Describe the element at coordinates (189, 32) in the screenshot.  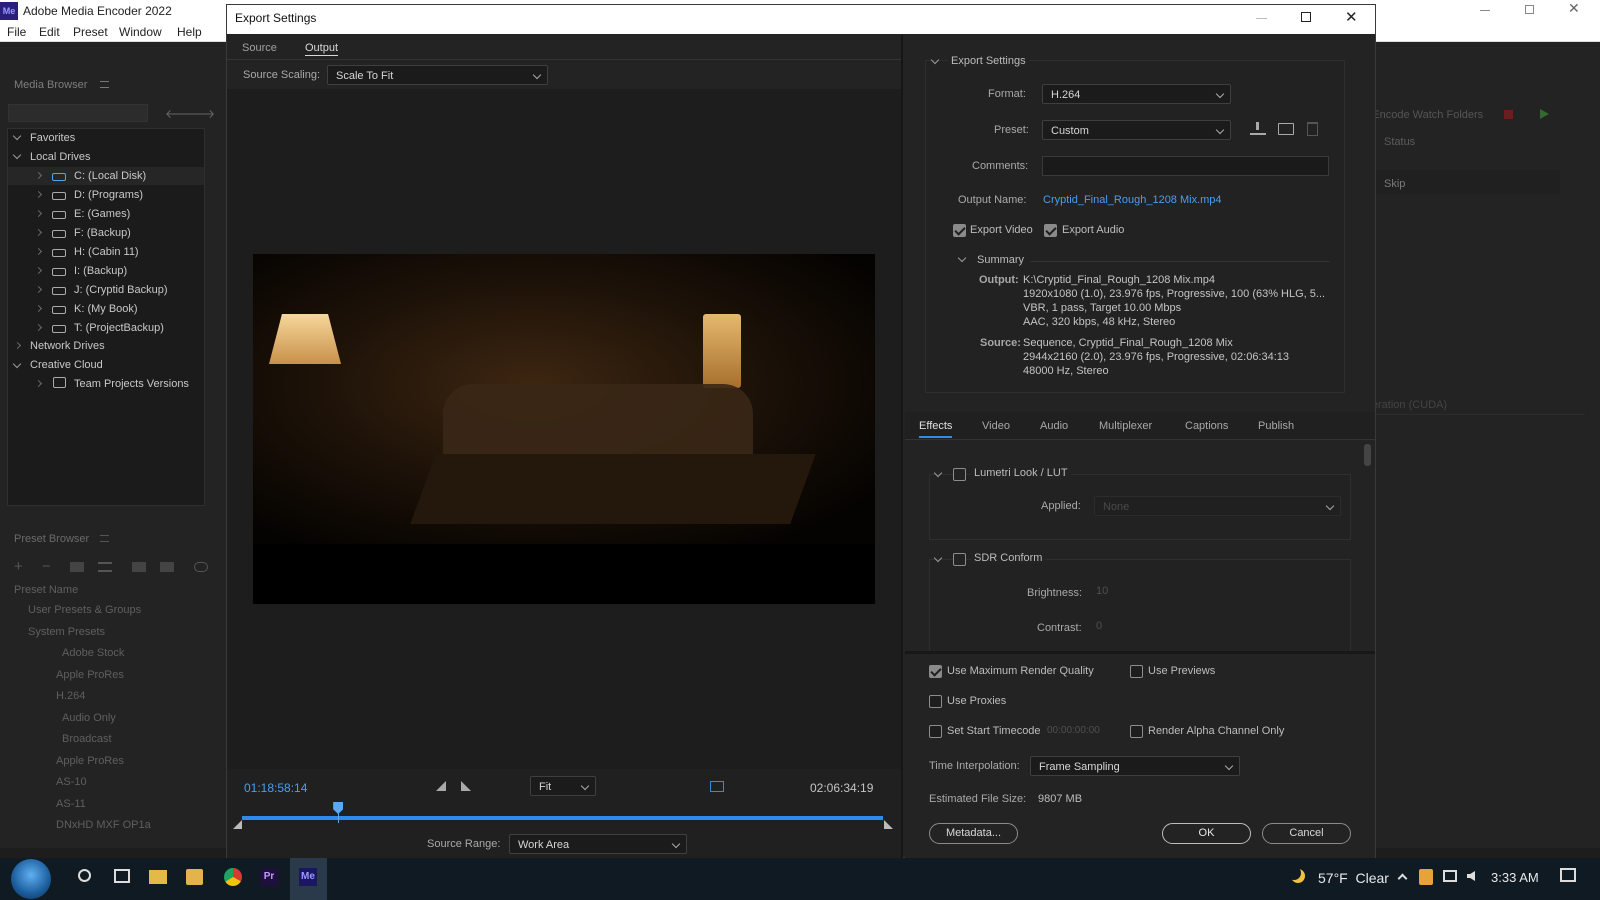
I see `menu-help: Help` at that location.